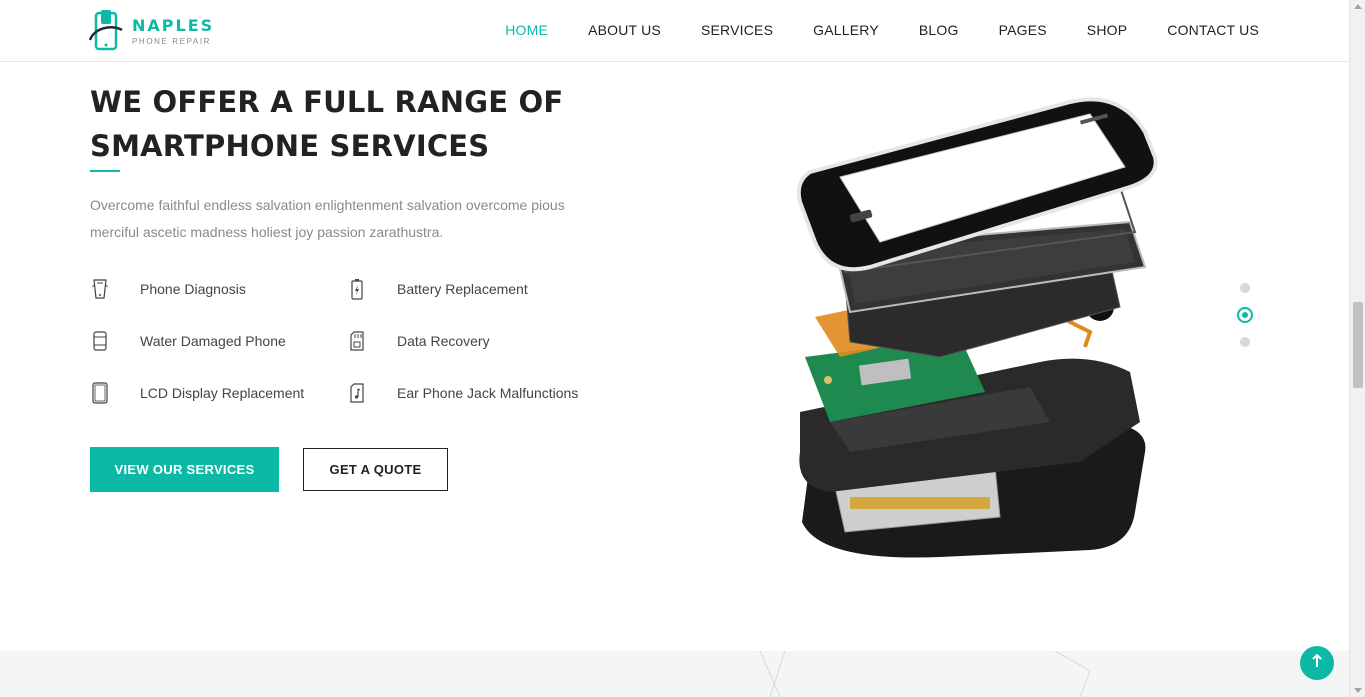 This screenshot has height=697, width=1365. I want to click on hero-title-line2: SMARTPHONE SERVICES, so click(290, 146).